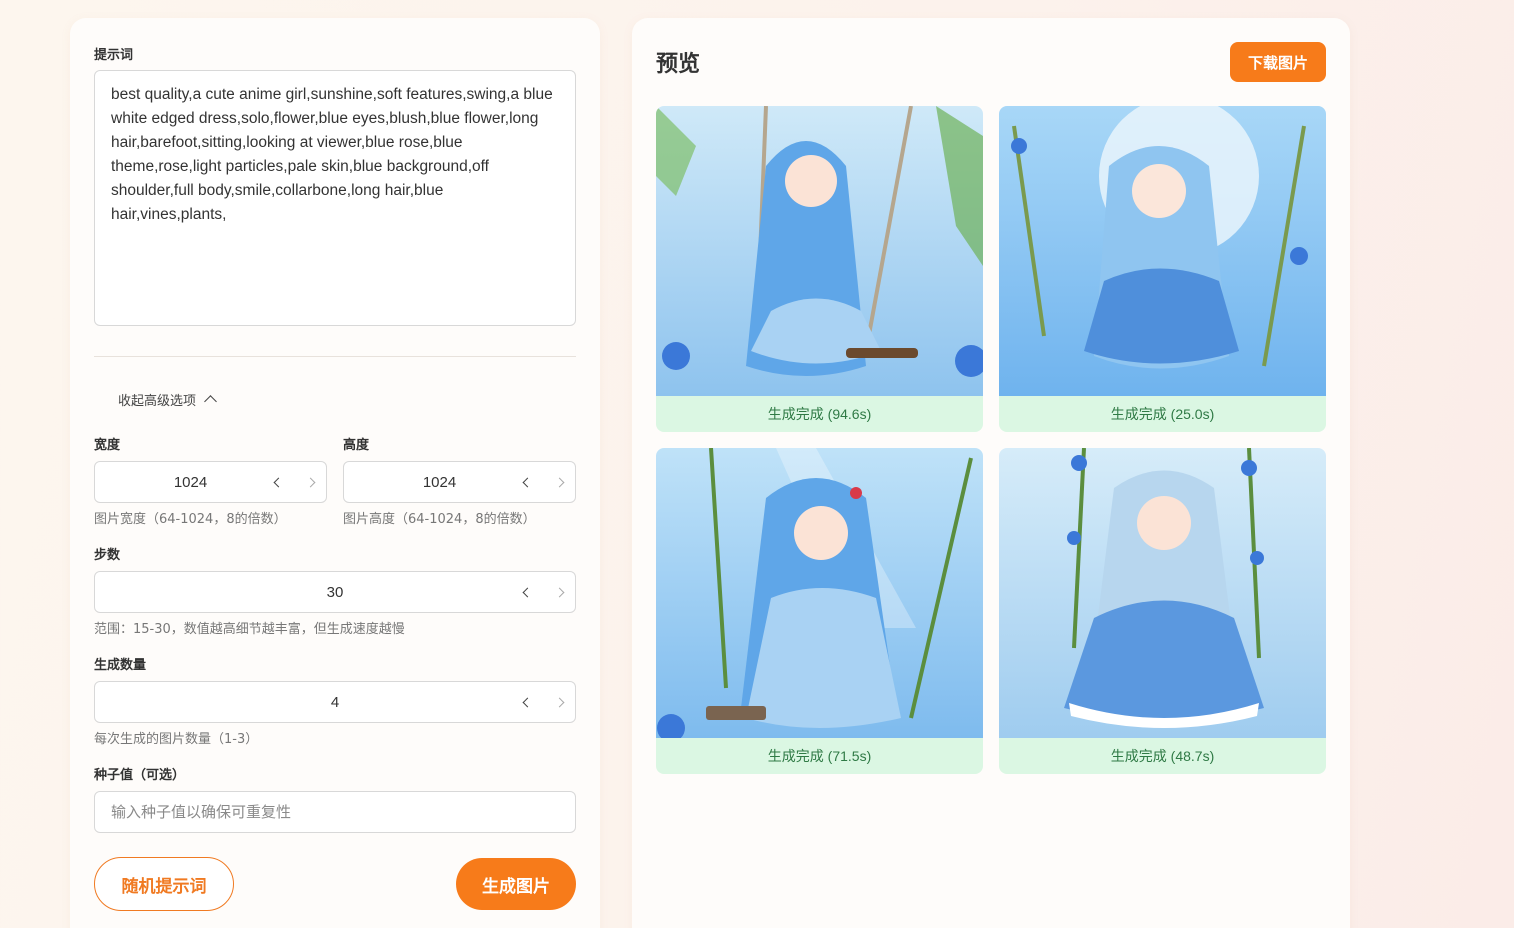  I want to click on steps-increment-button, so click(559, 592).